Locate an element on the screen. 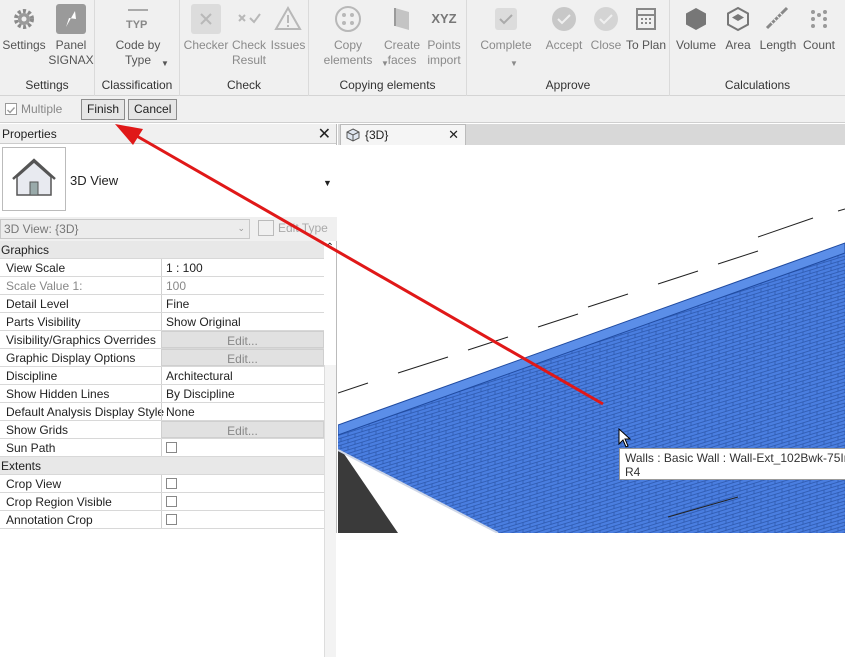  property-label: Discipline is located at coordinates (32, 376).